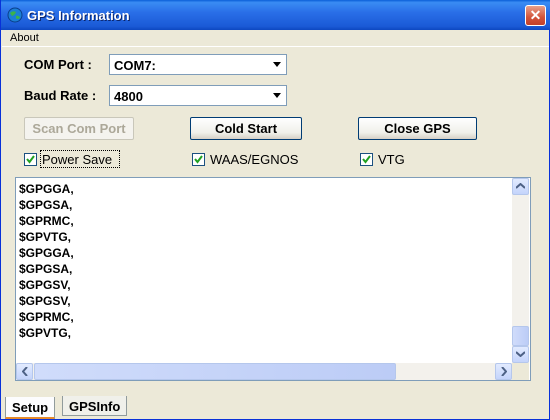 The image size is (550, 420). What do you see at coordinates (128, 96) in the screenshot?
I see `baud-rate-value: 4800` at bounding box center [128, 96].